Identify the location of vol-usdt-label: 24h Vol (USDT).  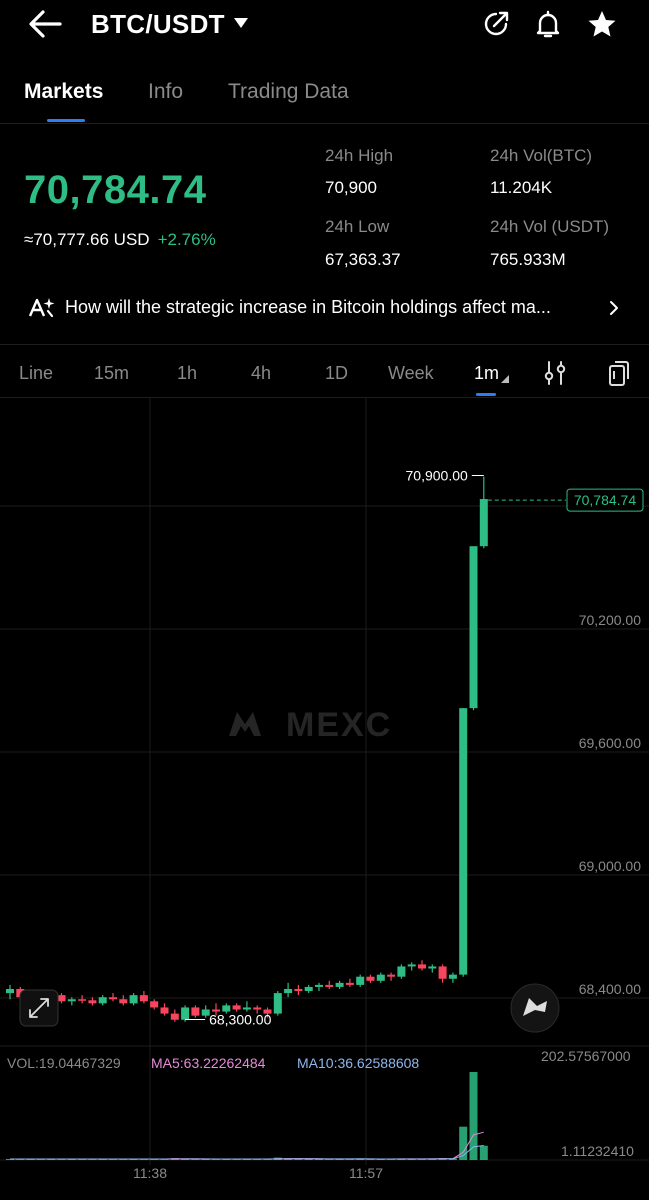
(550, 226).